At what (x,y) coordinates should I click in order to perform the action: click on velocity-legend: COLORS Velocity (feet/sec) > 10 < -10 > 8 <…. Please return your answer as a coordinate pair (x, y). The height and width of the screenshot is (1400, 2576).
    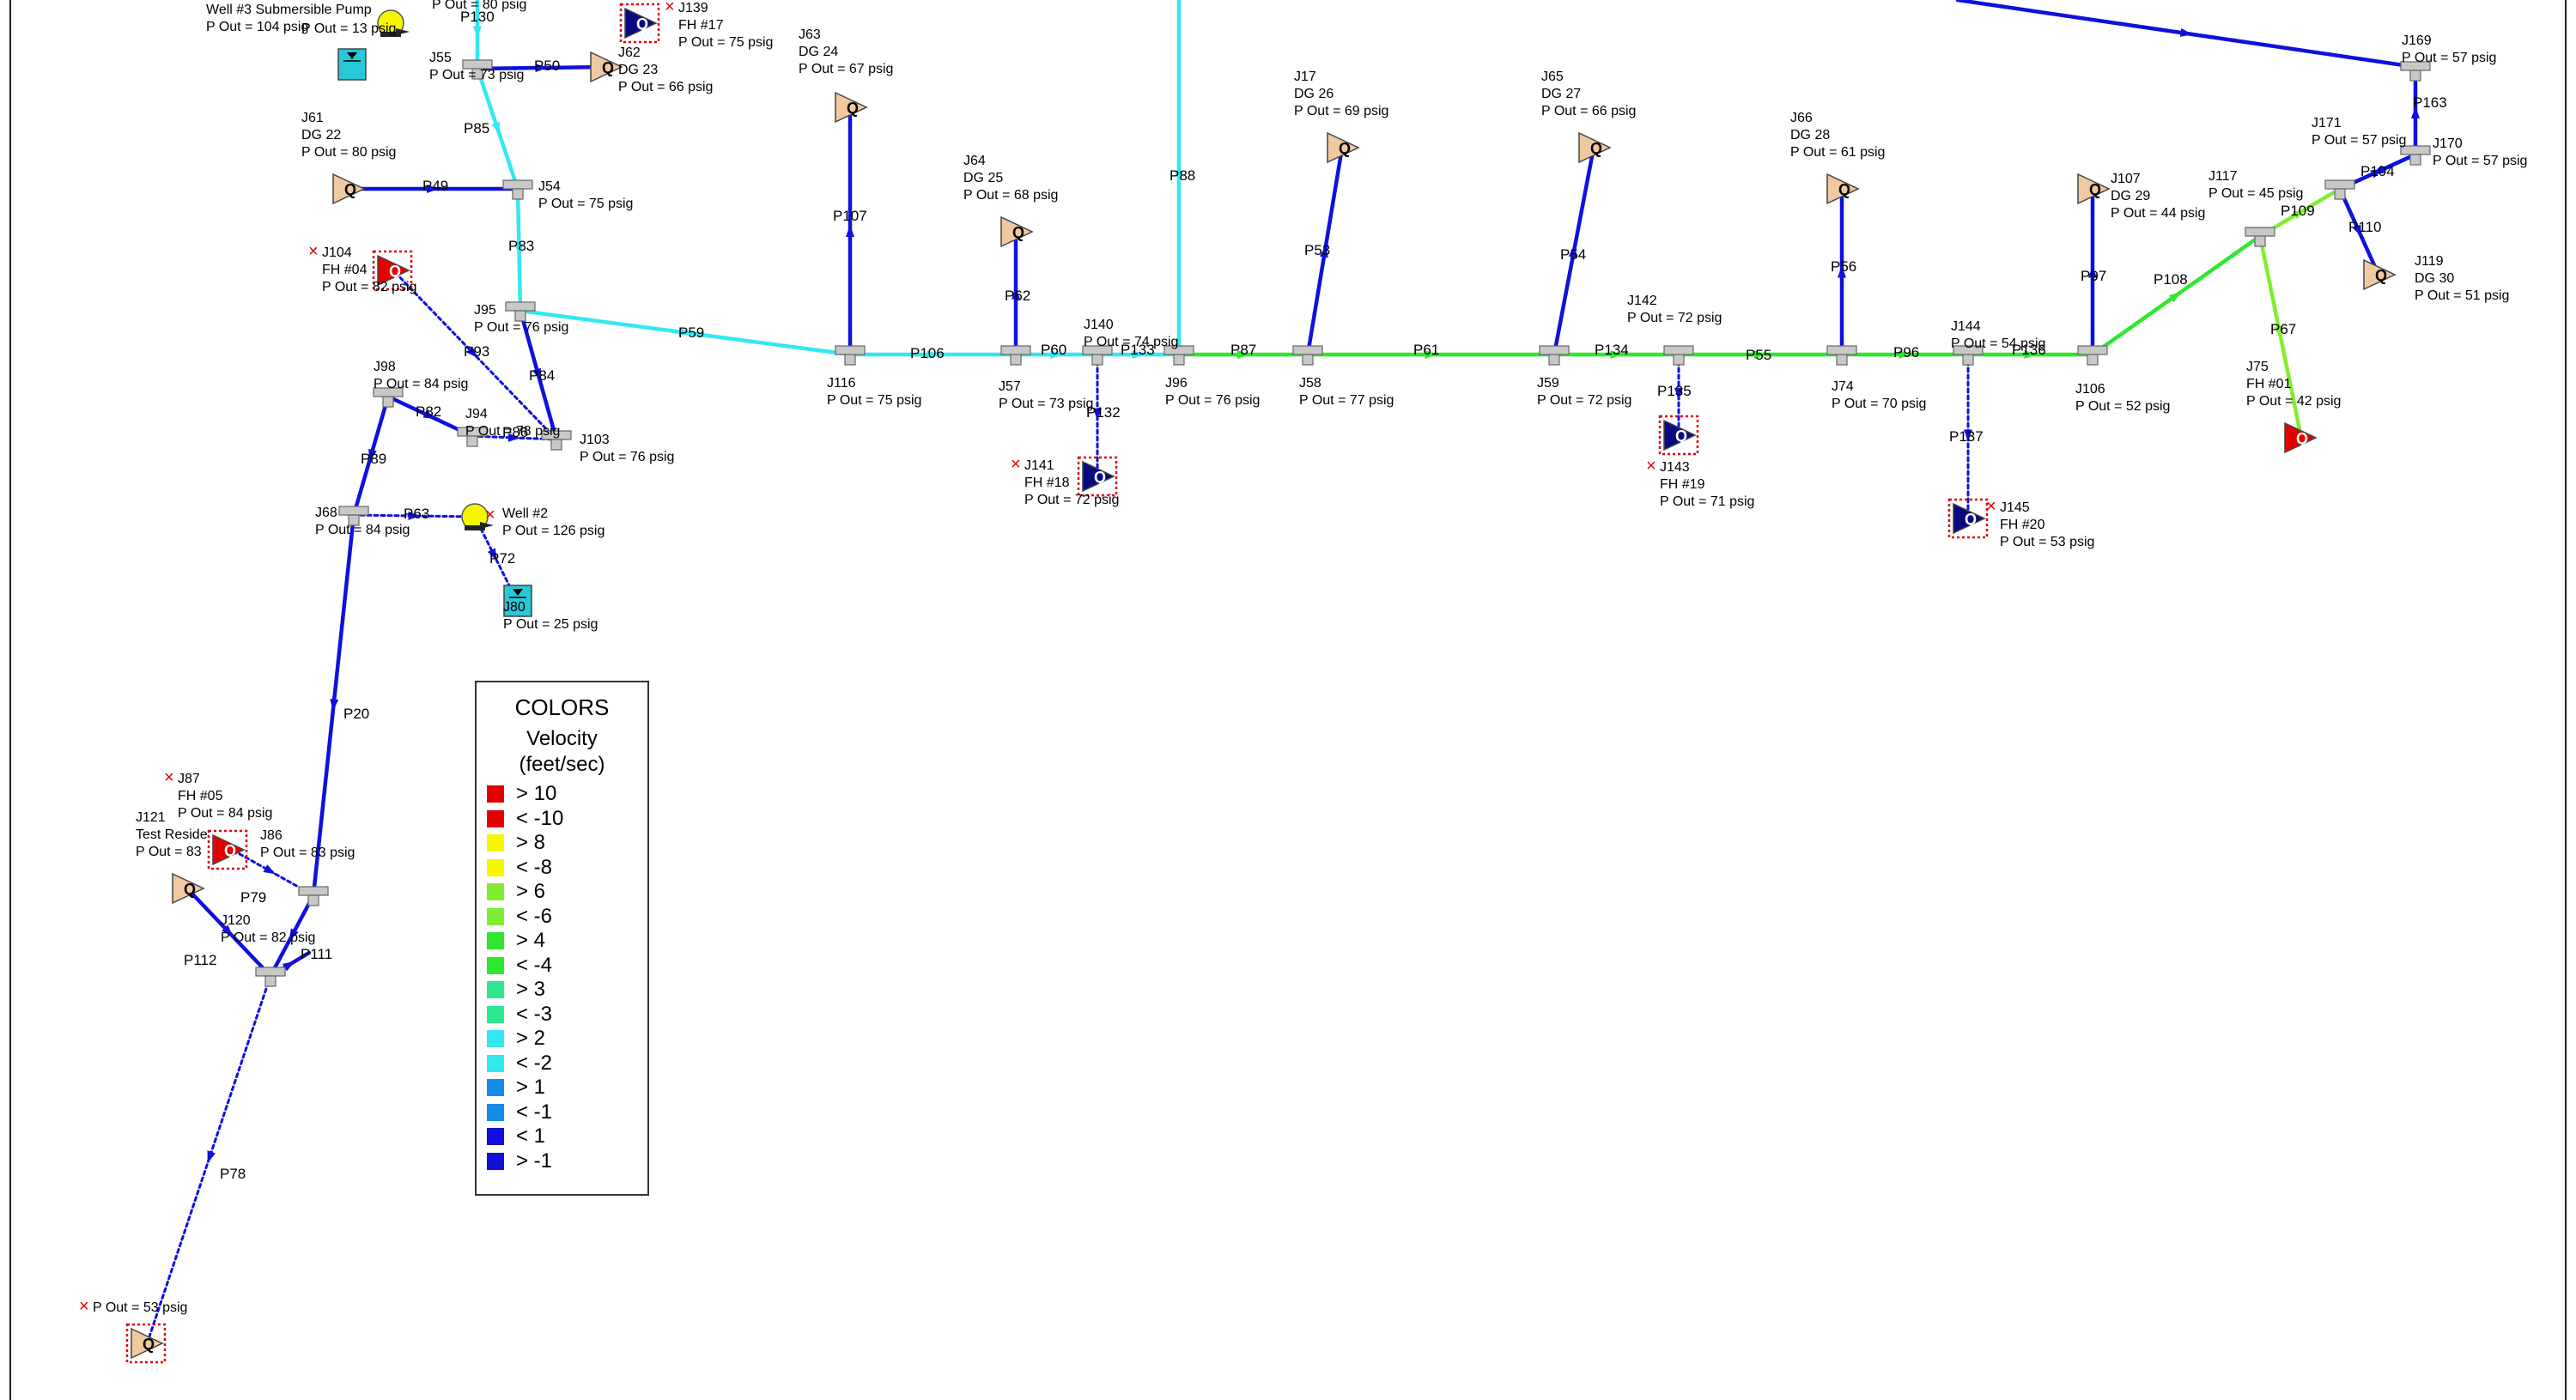
    Looking at the image, I should click on (562, 938).